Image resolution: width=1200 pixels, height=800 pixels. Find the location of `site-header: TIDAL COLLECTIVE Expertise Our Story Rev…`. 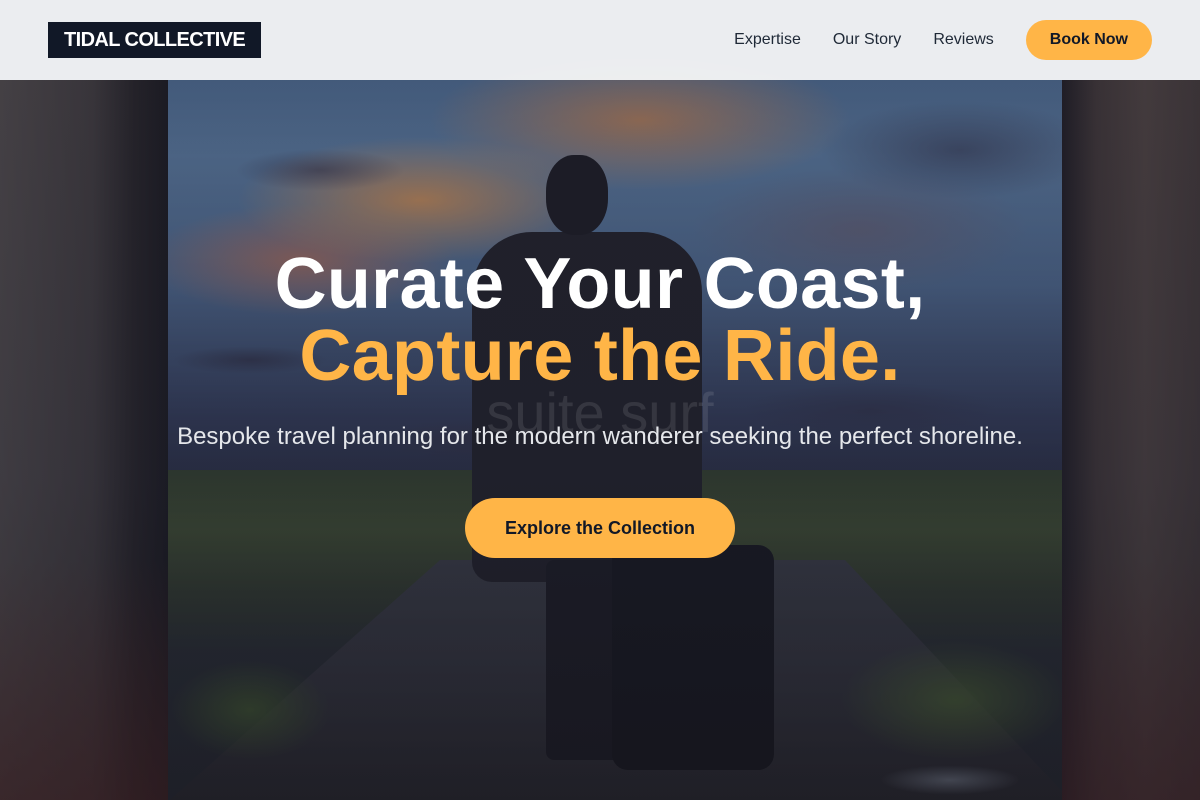

site-header: TIDAL COLLECTIVE Expertise Our Story Rev… is located at coordinates (600, 40).